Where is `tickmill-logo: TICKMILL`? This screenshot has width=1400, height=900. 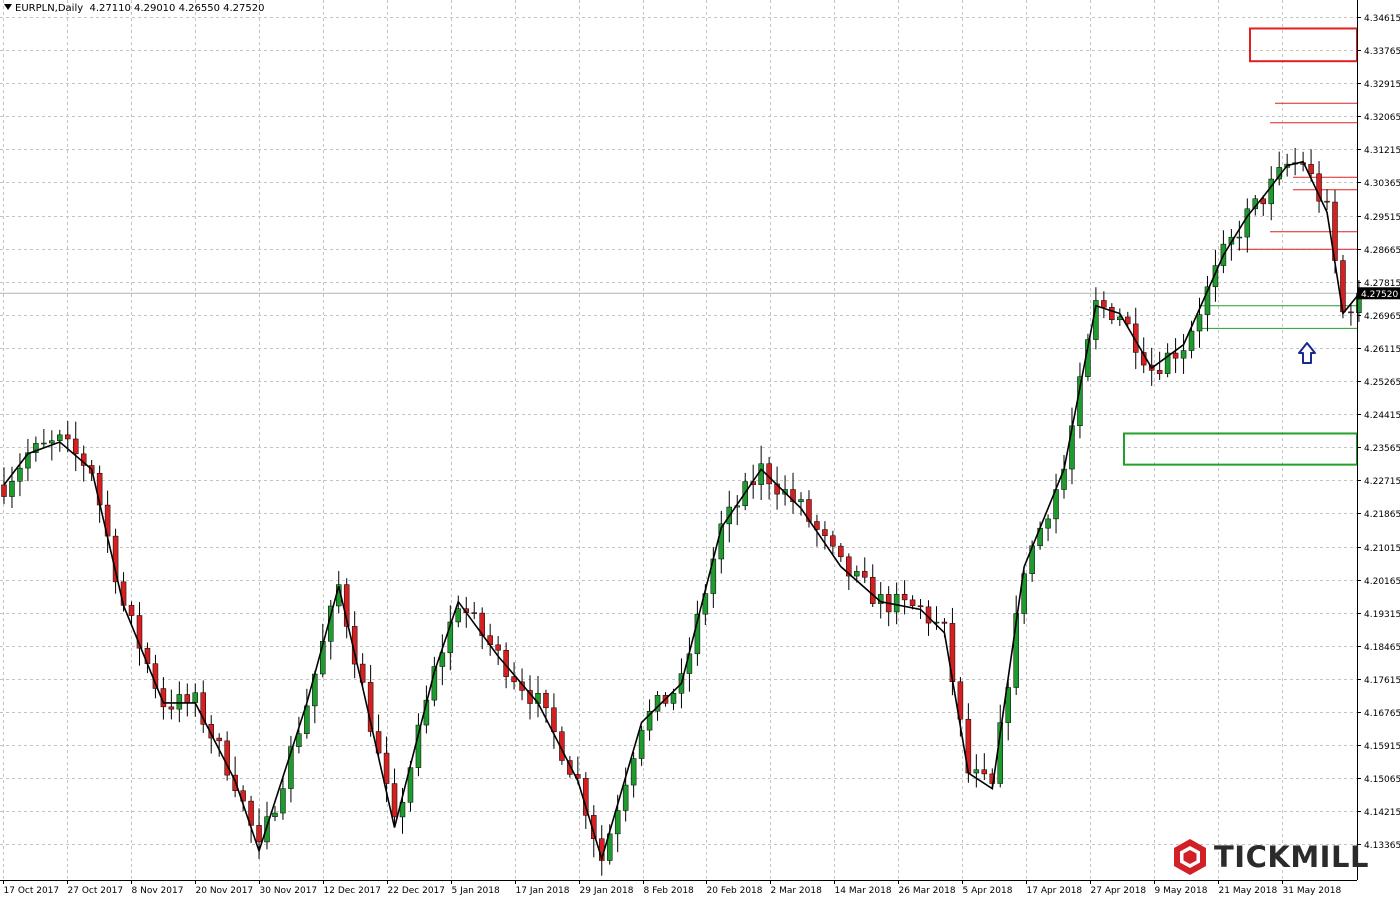
tickmill-logo: TICKMILL is located at coordinates (1270, 857).